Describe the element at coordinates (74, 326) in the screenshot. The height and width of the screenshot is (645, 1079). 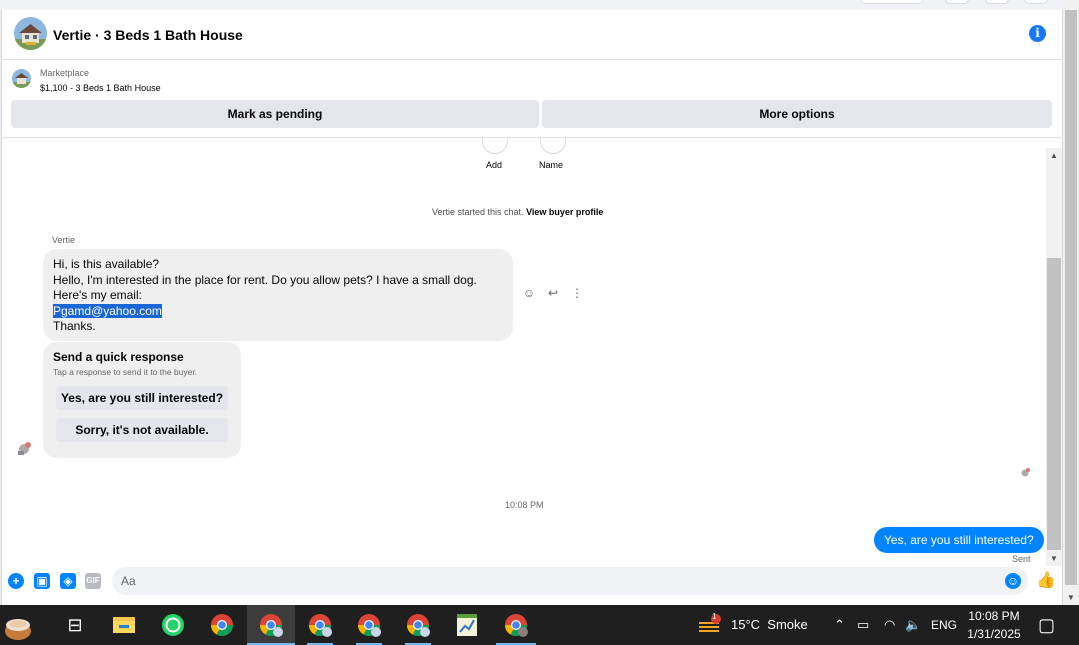
I see `message-line: Thanks.` at that location.